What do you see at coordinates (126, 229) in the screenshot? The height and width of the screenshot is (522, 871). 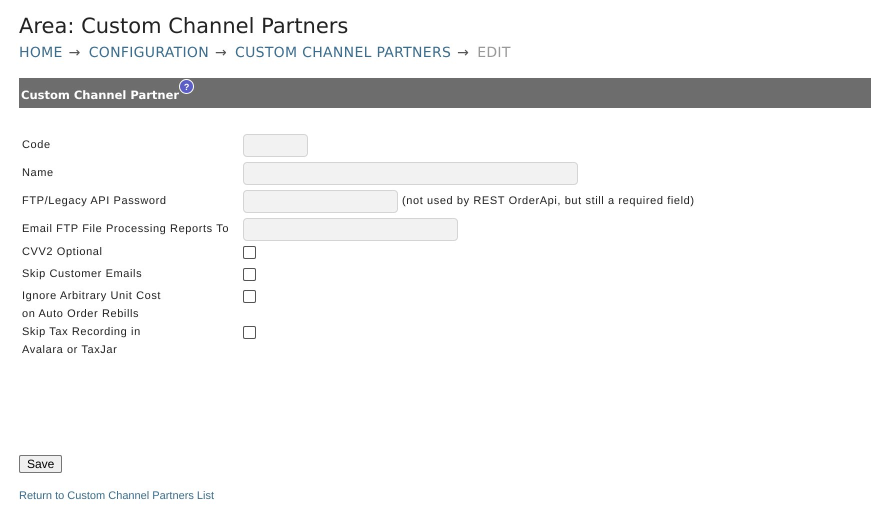 I see `field-label: Email FTP File Processing Reports To` at bounding box center [126, 229].